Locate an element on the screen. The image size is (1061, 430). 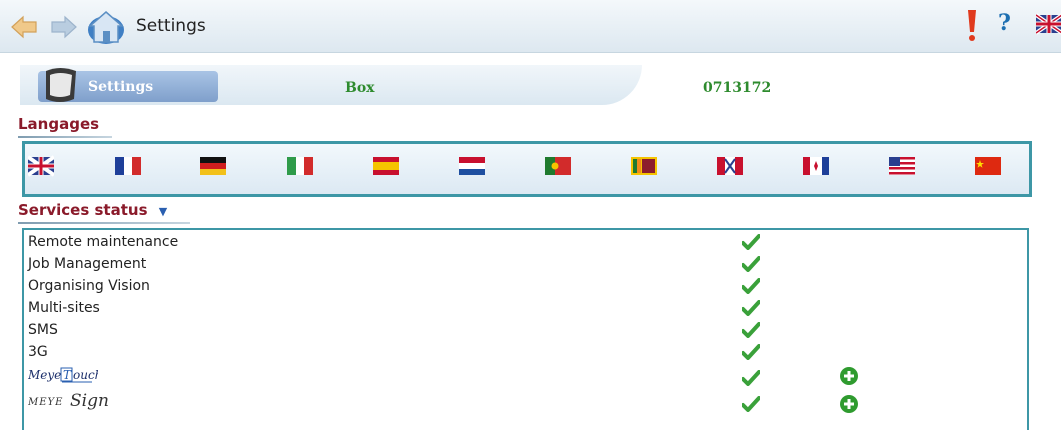
languages-underline is located at coordinates (65, 137).